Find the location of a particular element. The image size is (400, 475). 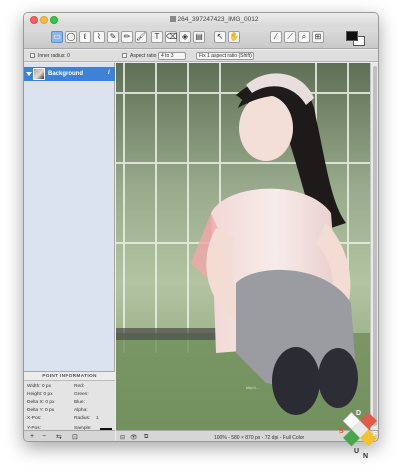

pi-x-pos: X-Pos: is located at coordinates (34, 418).